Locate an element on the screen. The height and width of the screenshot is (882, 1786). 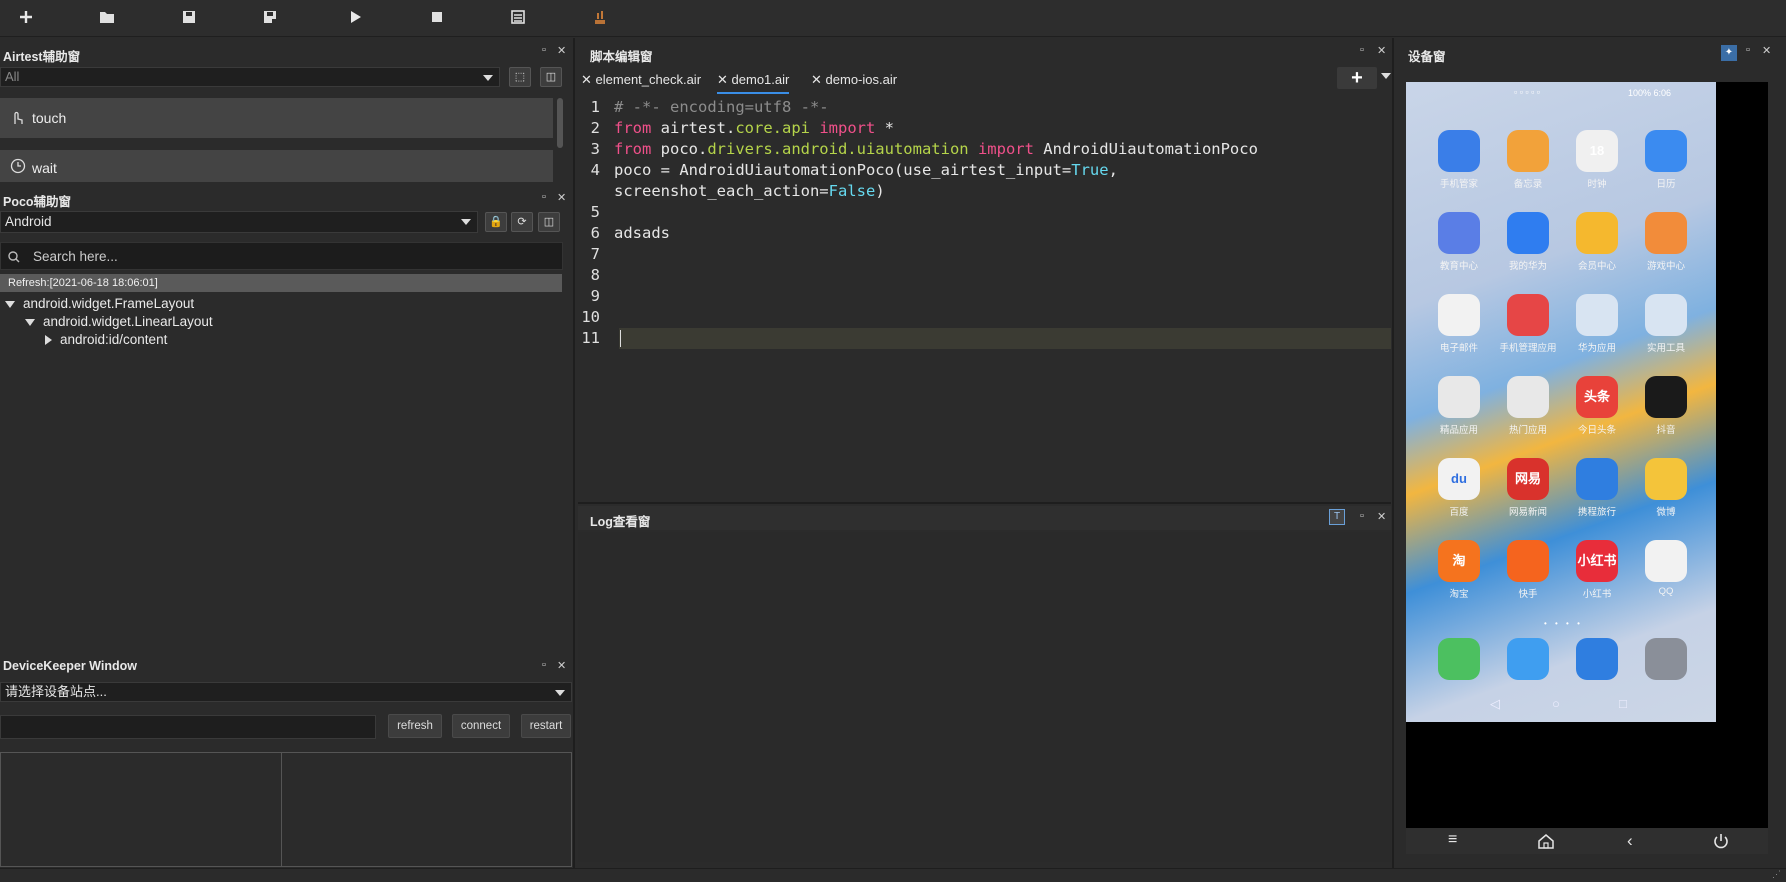
refresh-icon: ⟳ is located at coordinates (522, 222).